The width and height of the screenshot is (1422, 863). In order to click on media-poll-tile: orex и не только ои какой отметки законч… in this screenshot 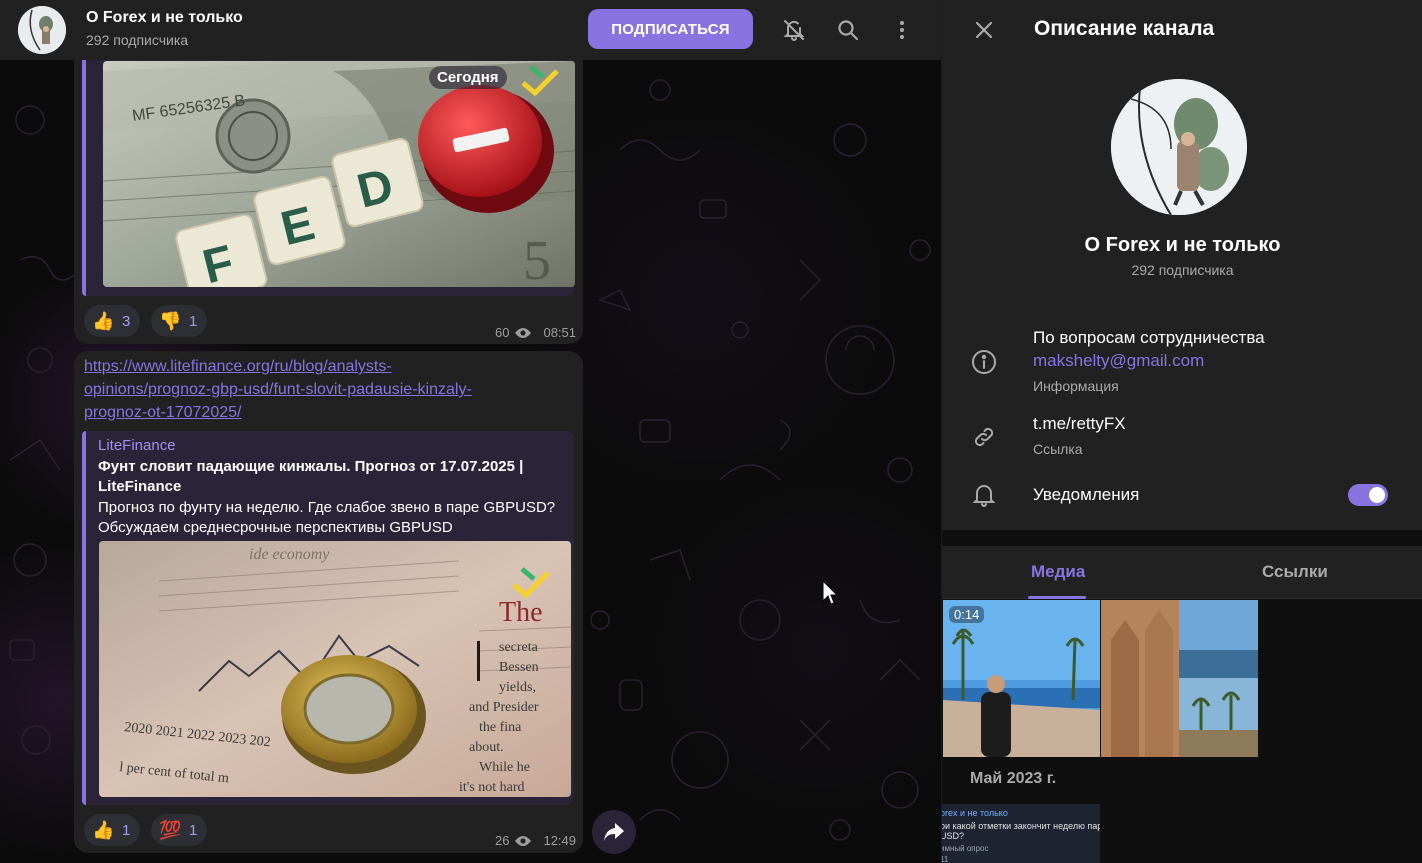, I will do `click(1021, 833)`.